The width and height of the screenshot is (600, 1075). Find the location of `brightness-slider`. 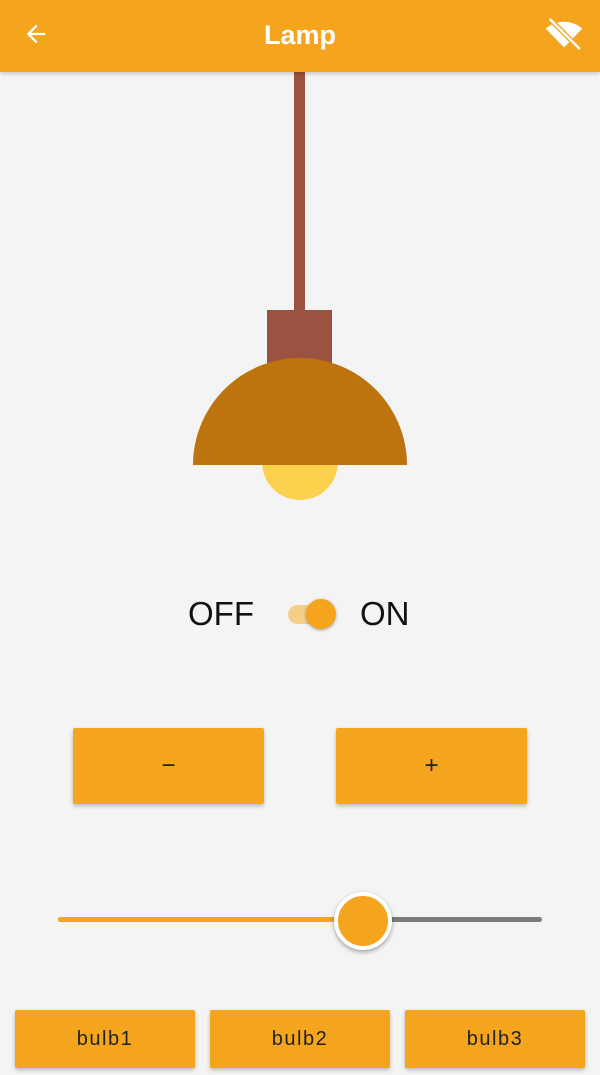

brightness-slider is located at coordinates (300, 920).